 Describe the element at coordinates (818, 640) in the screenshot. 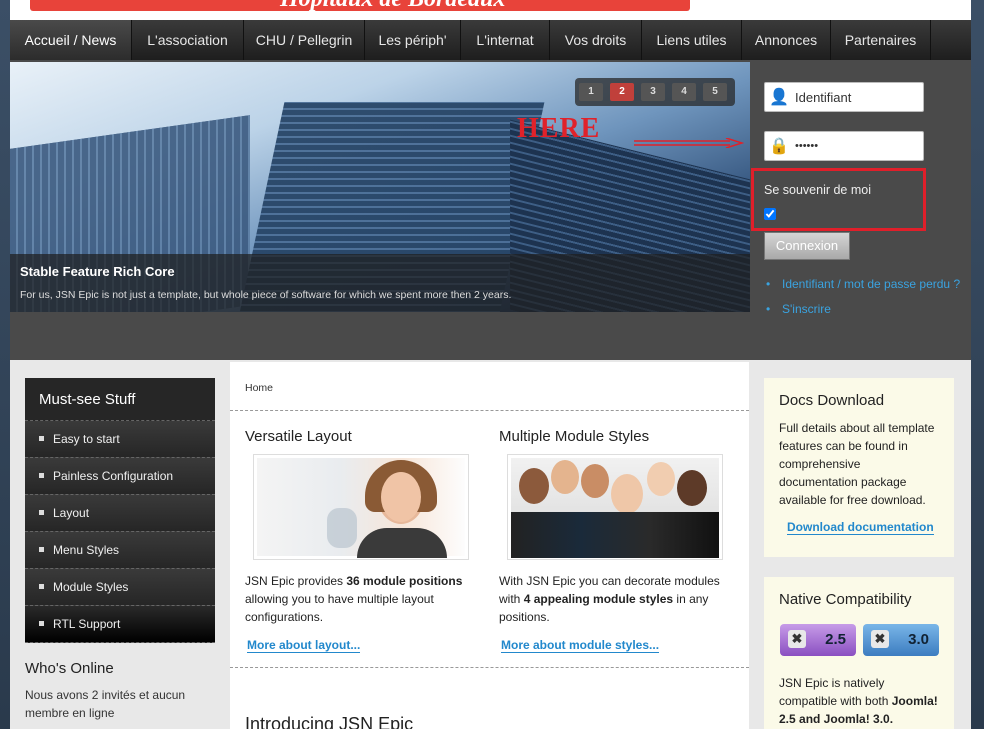

I see `joomla-25-badge: ✖ 2.5` at that location.